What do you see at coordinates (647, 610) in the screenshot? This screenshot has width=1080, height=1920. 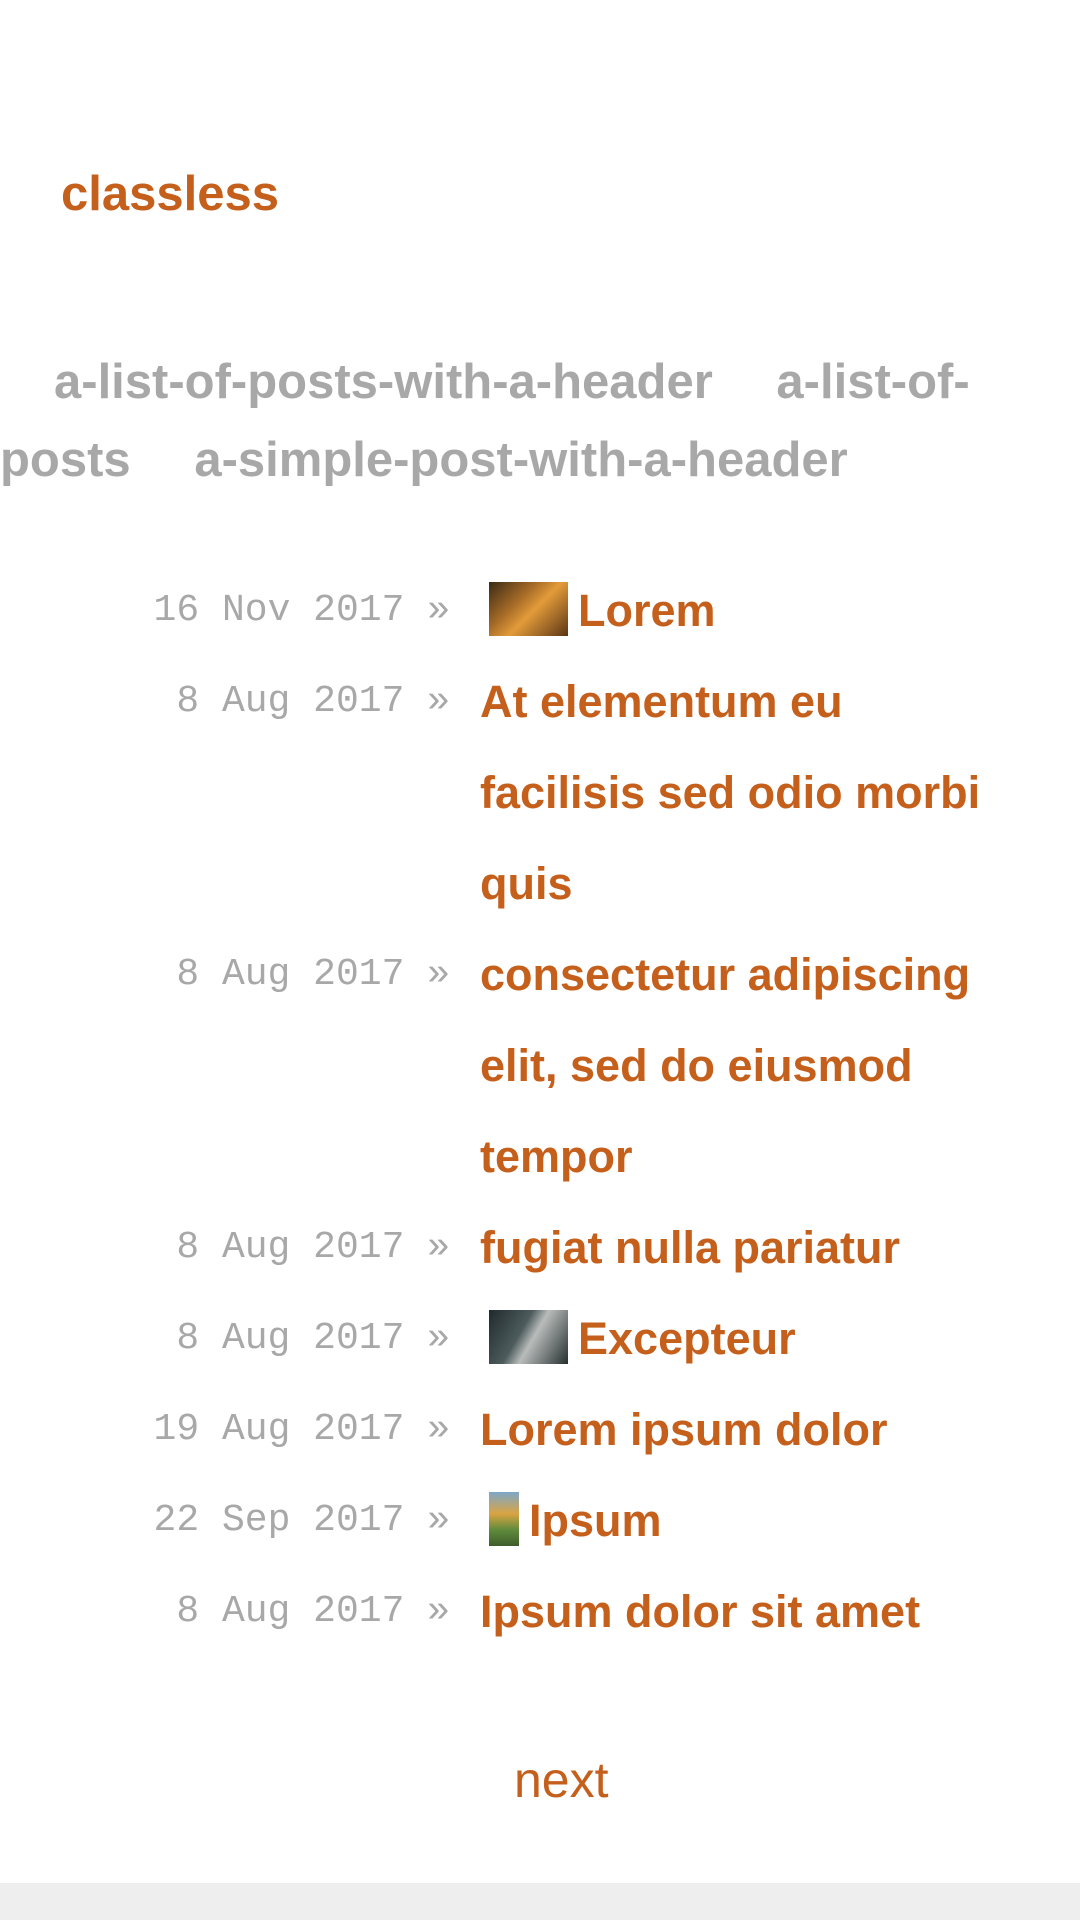 I see `post-title-text: Lorem` at bounding box center [647, 610].